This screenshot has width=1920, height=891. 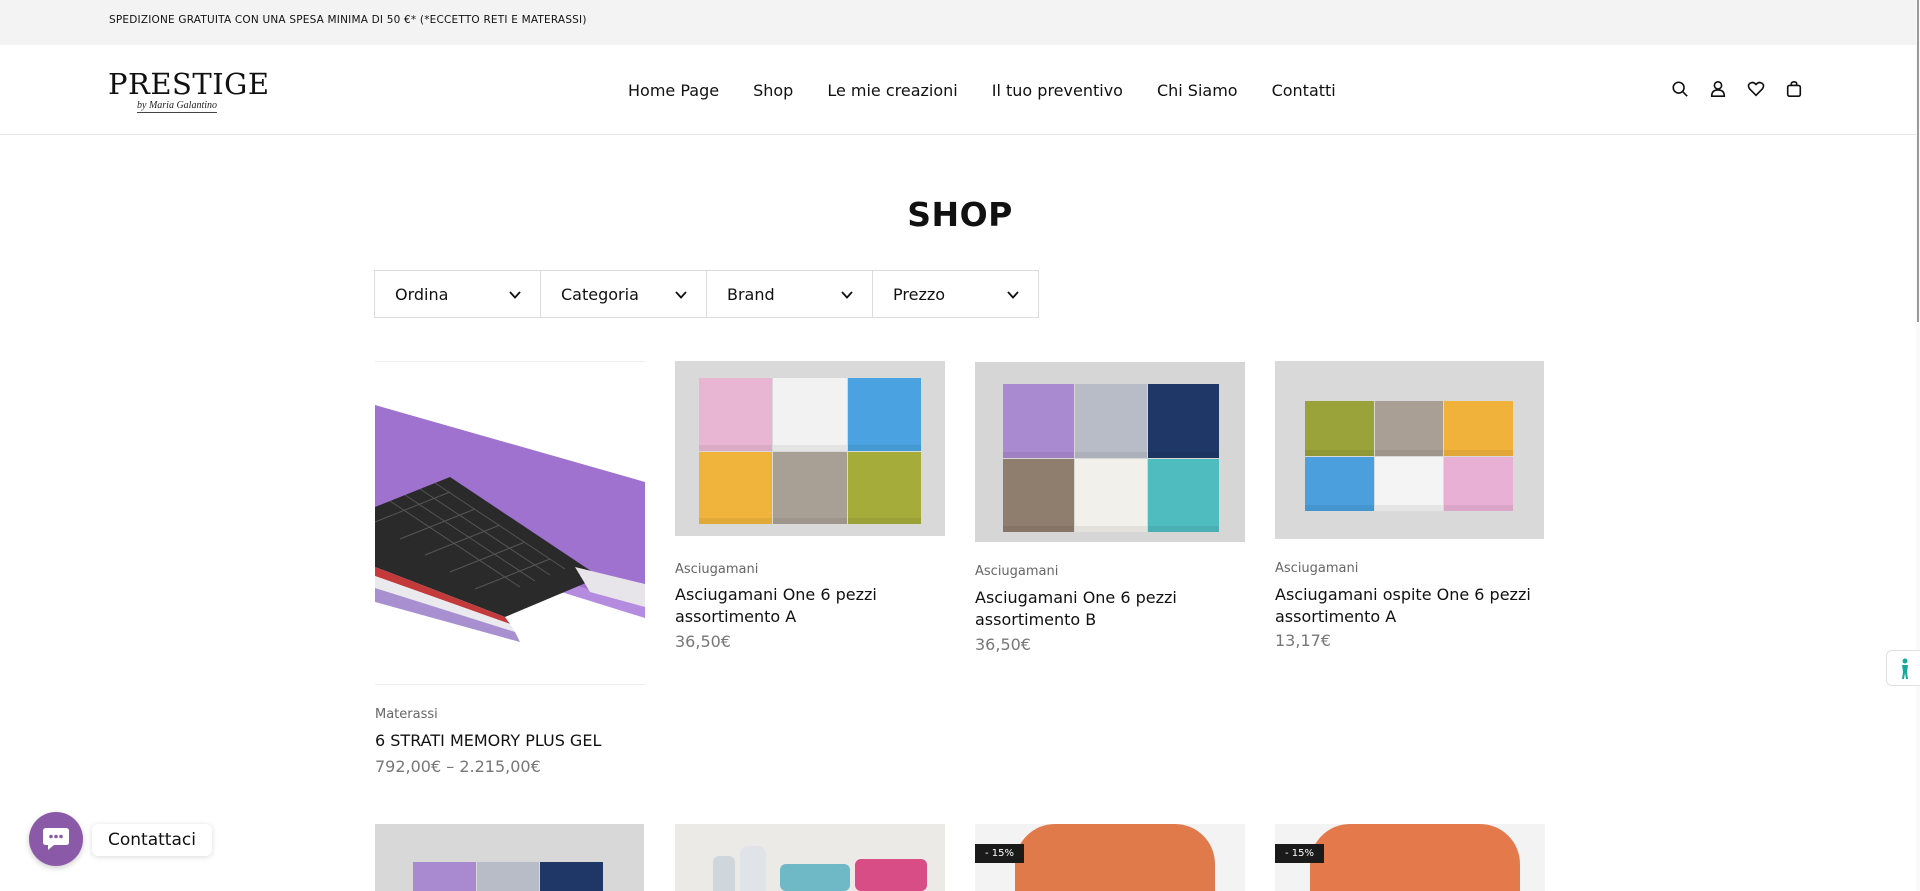 I want to click on filter-price-label: Prezzo, so click(x=919, y=294).